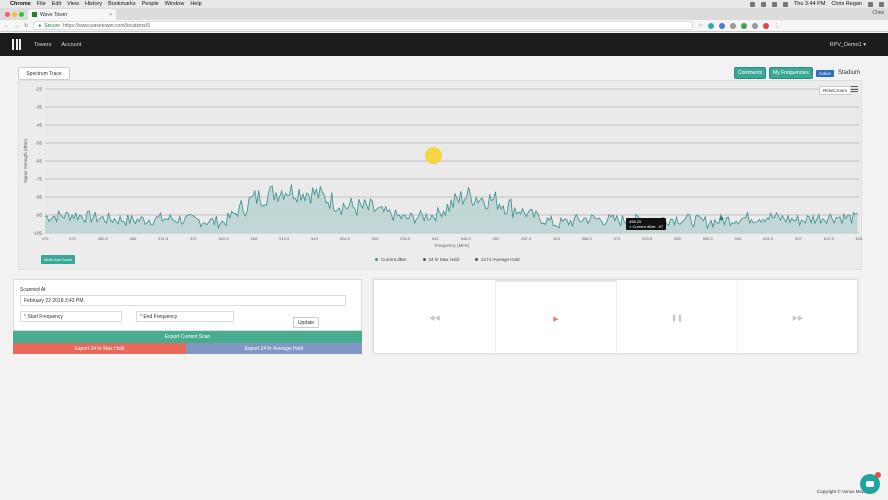 Image resolution: width=888 pixels, height=500 pixels. What do you see at coordinates (617, 238) in the screenshot?
I see `x-tick-label: 574` at bounding box center [617, 238].